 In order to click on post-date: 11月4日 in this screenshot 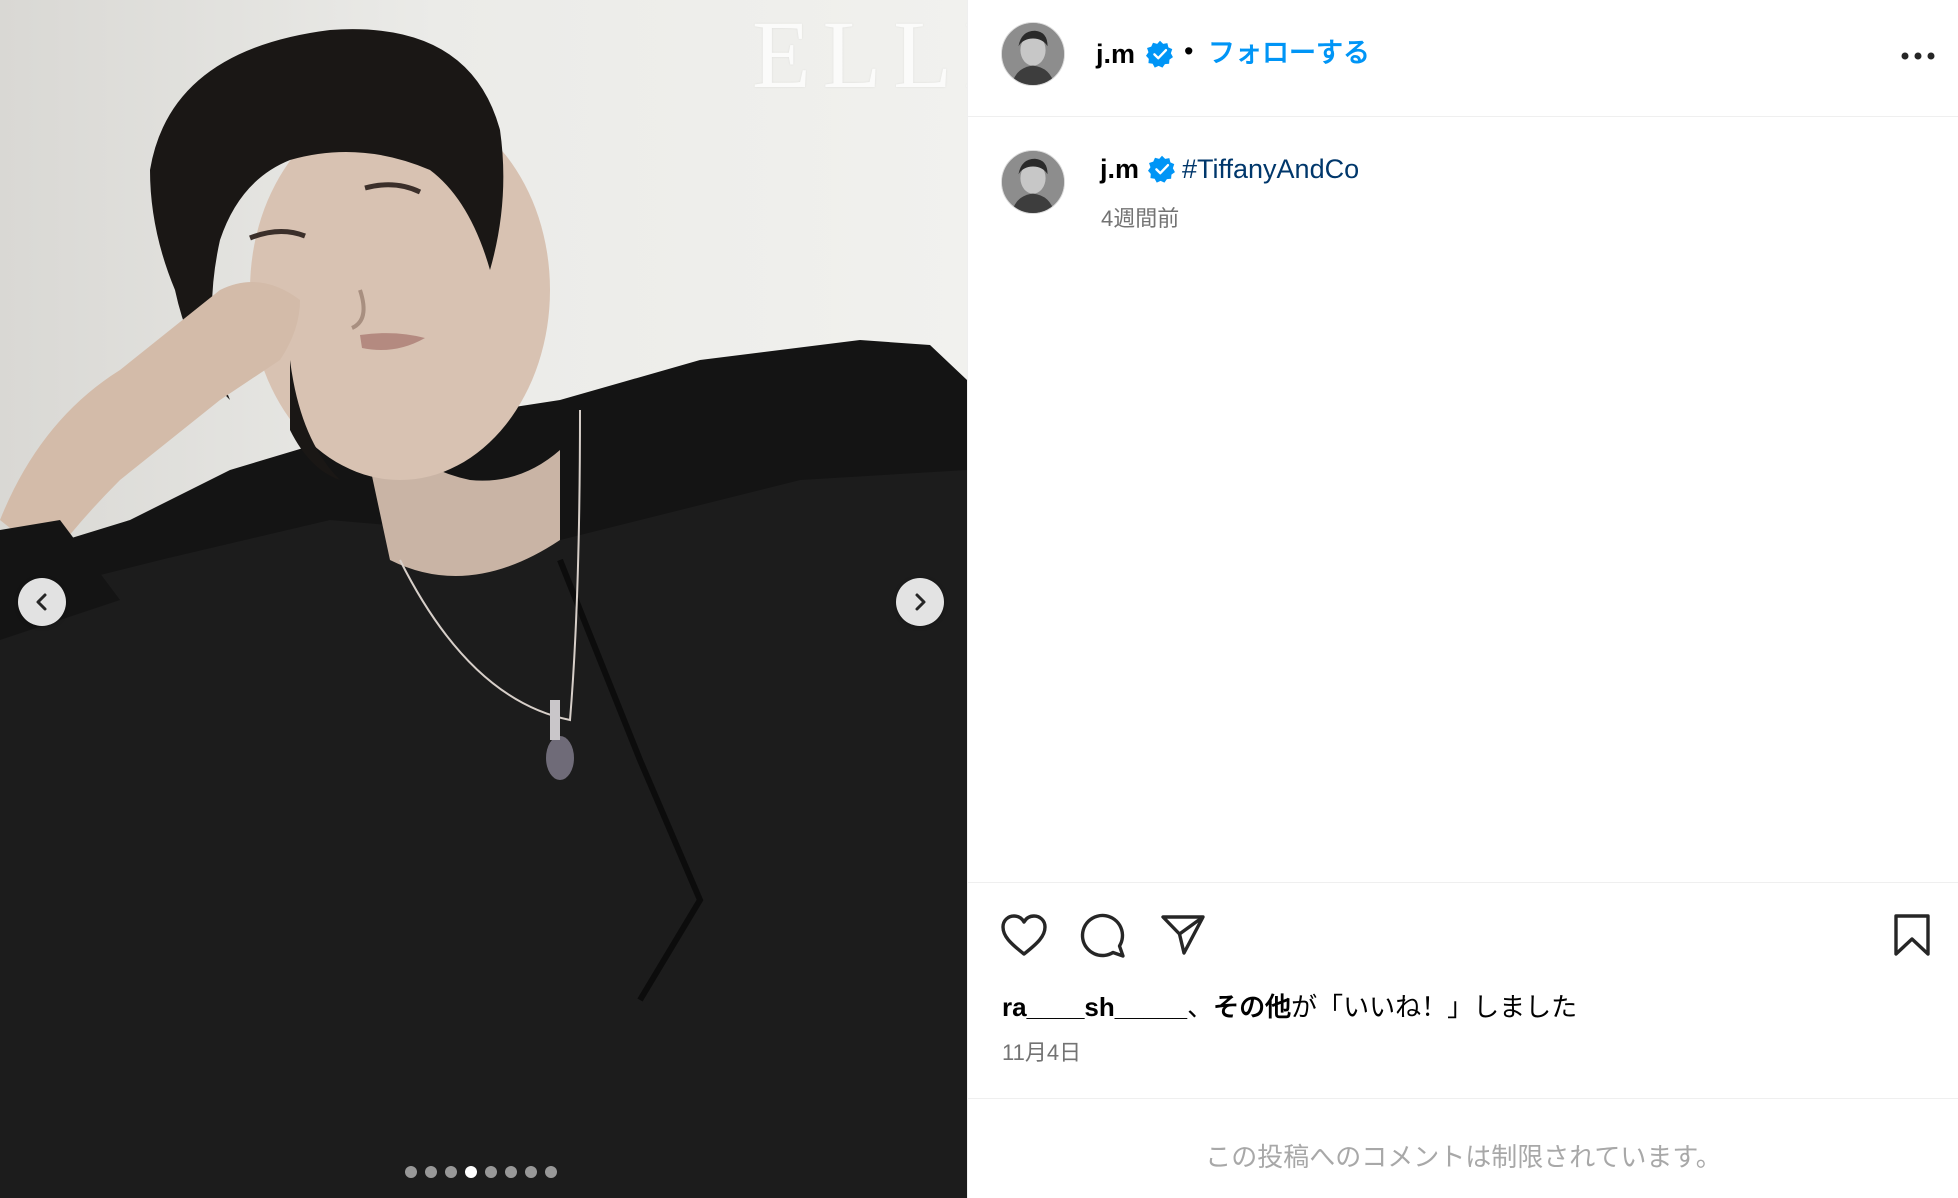, I will do `click(1041, 1051)`.